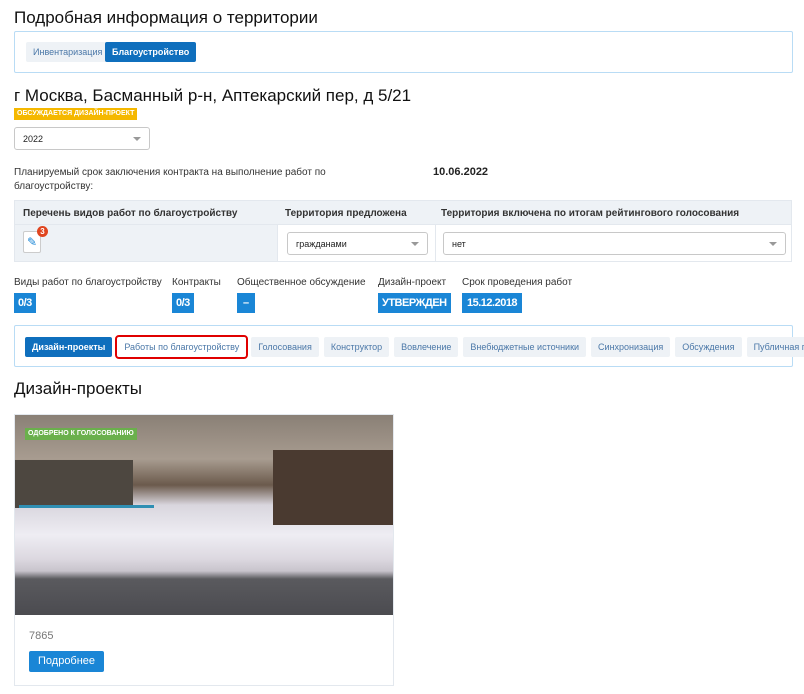 This screenshot has height=694, width=804. What do you see at coordinates (321, 244) in the screenshot?
I see `proposed-value: гражданами` at bounding box center [321, 244].